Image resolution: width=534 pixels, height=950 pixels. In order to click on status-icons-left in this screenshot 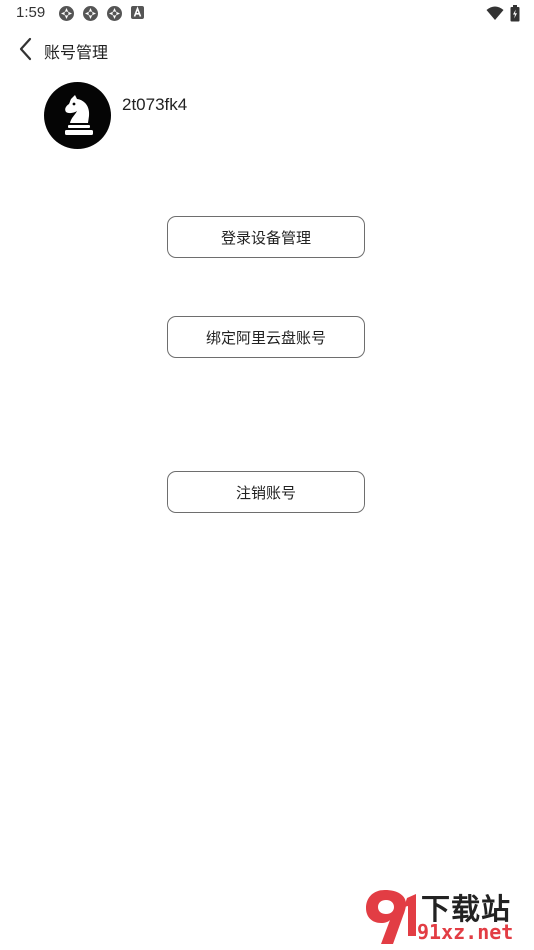, I will do `click(101, 13)`.